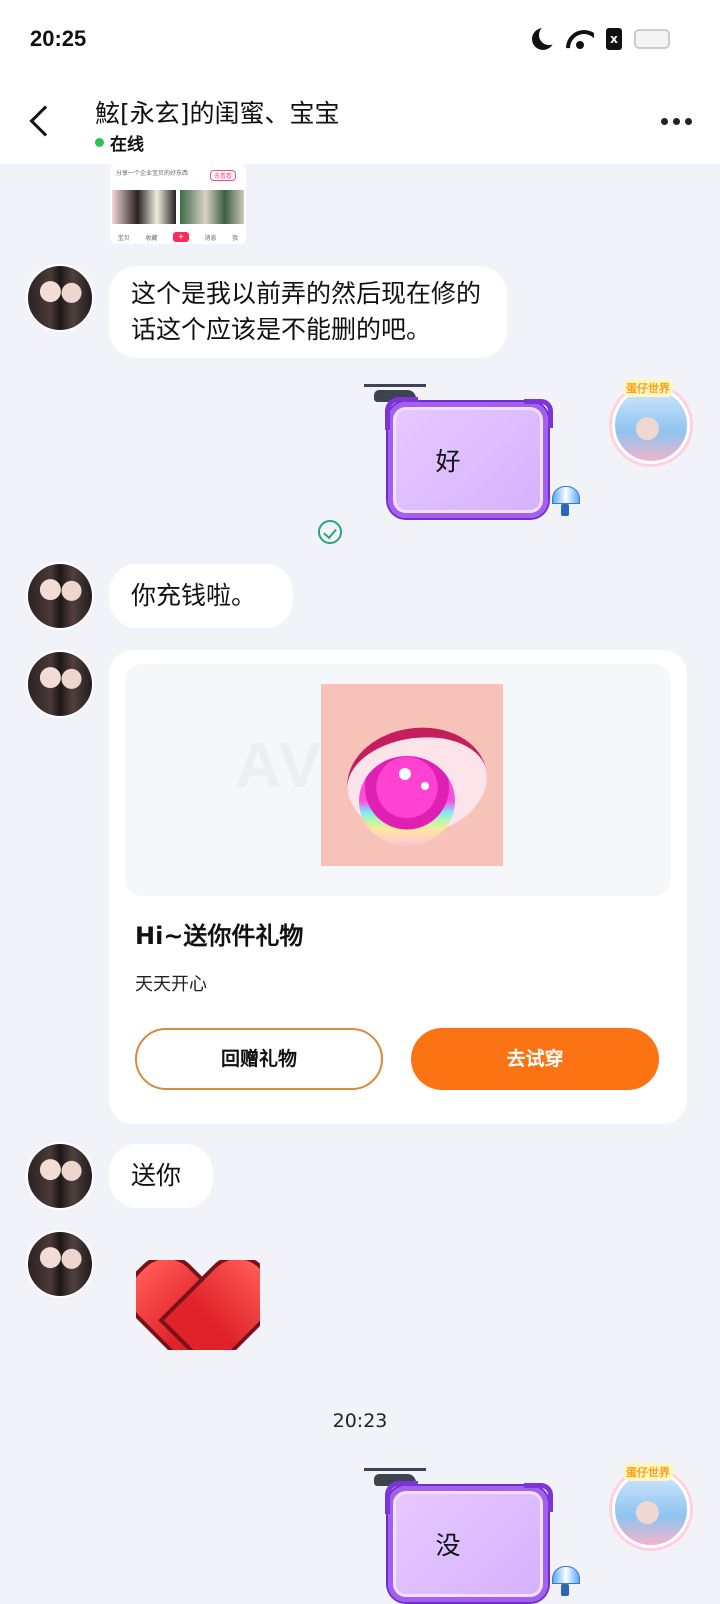 Image resolution: width=720 pixels, height=1604 pixels. What do you see at coordinates (580, 39) in the screenshot?
I see `wifi-icon` at bounding box center [580, 39].